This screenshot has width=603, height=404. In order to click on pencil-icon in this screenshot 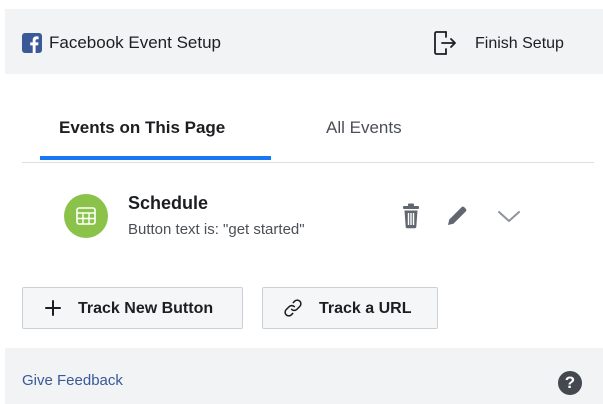, I will do `click(457, 215)`.